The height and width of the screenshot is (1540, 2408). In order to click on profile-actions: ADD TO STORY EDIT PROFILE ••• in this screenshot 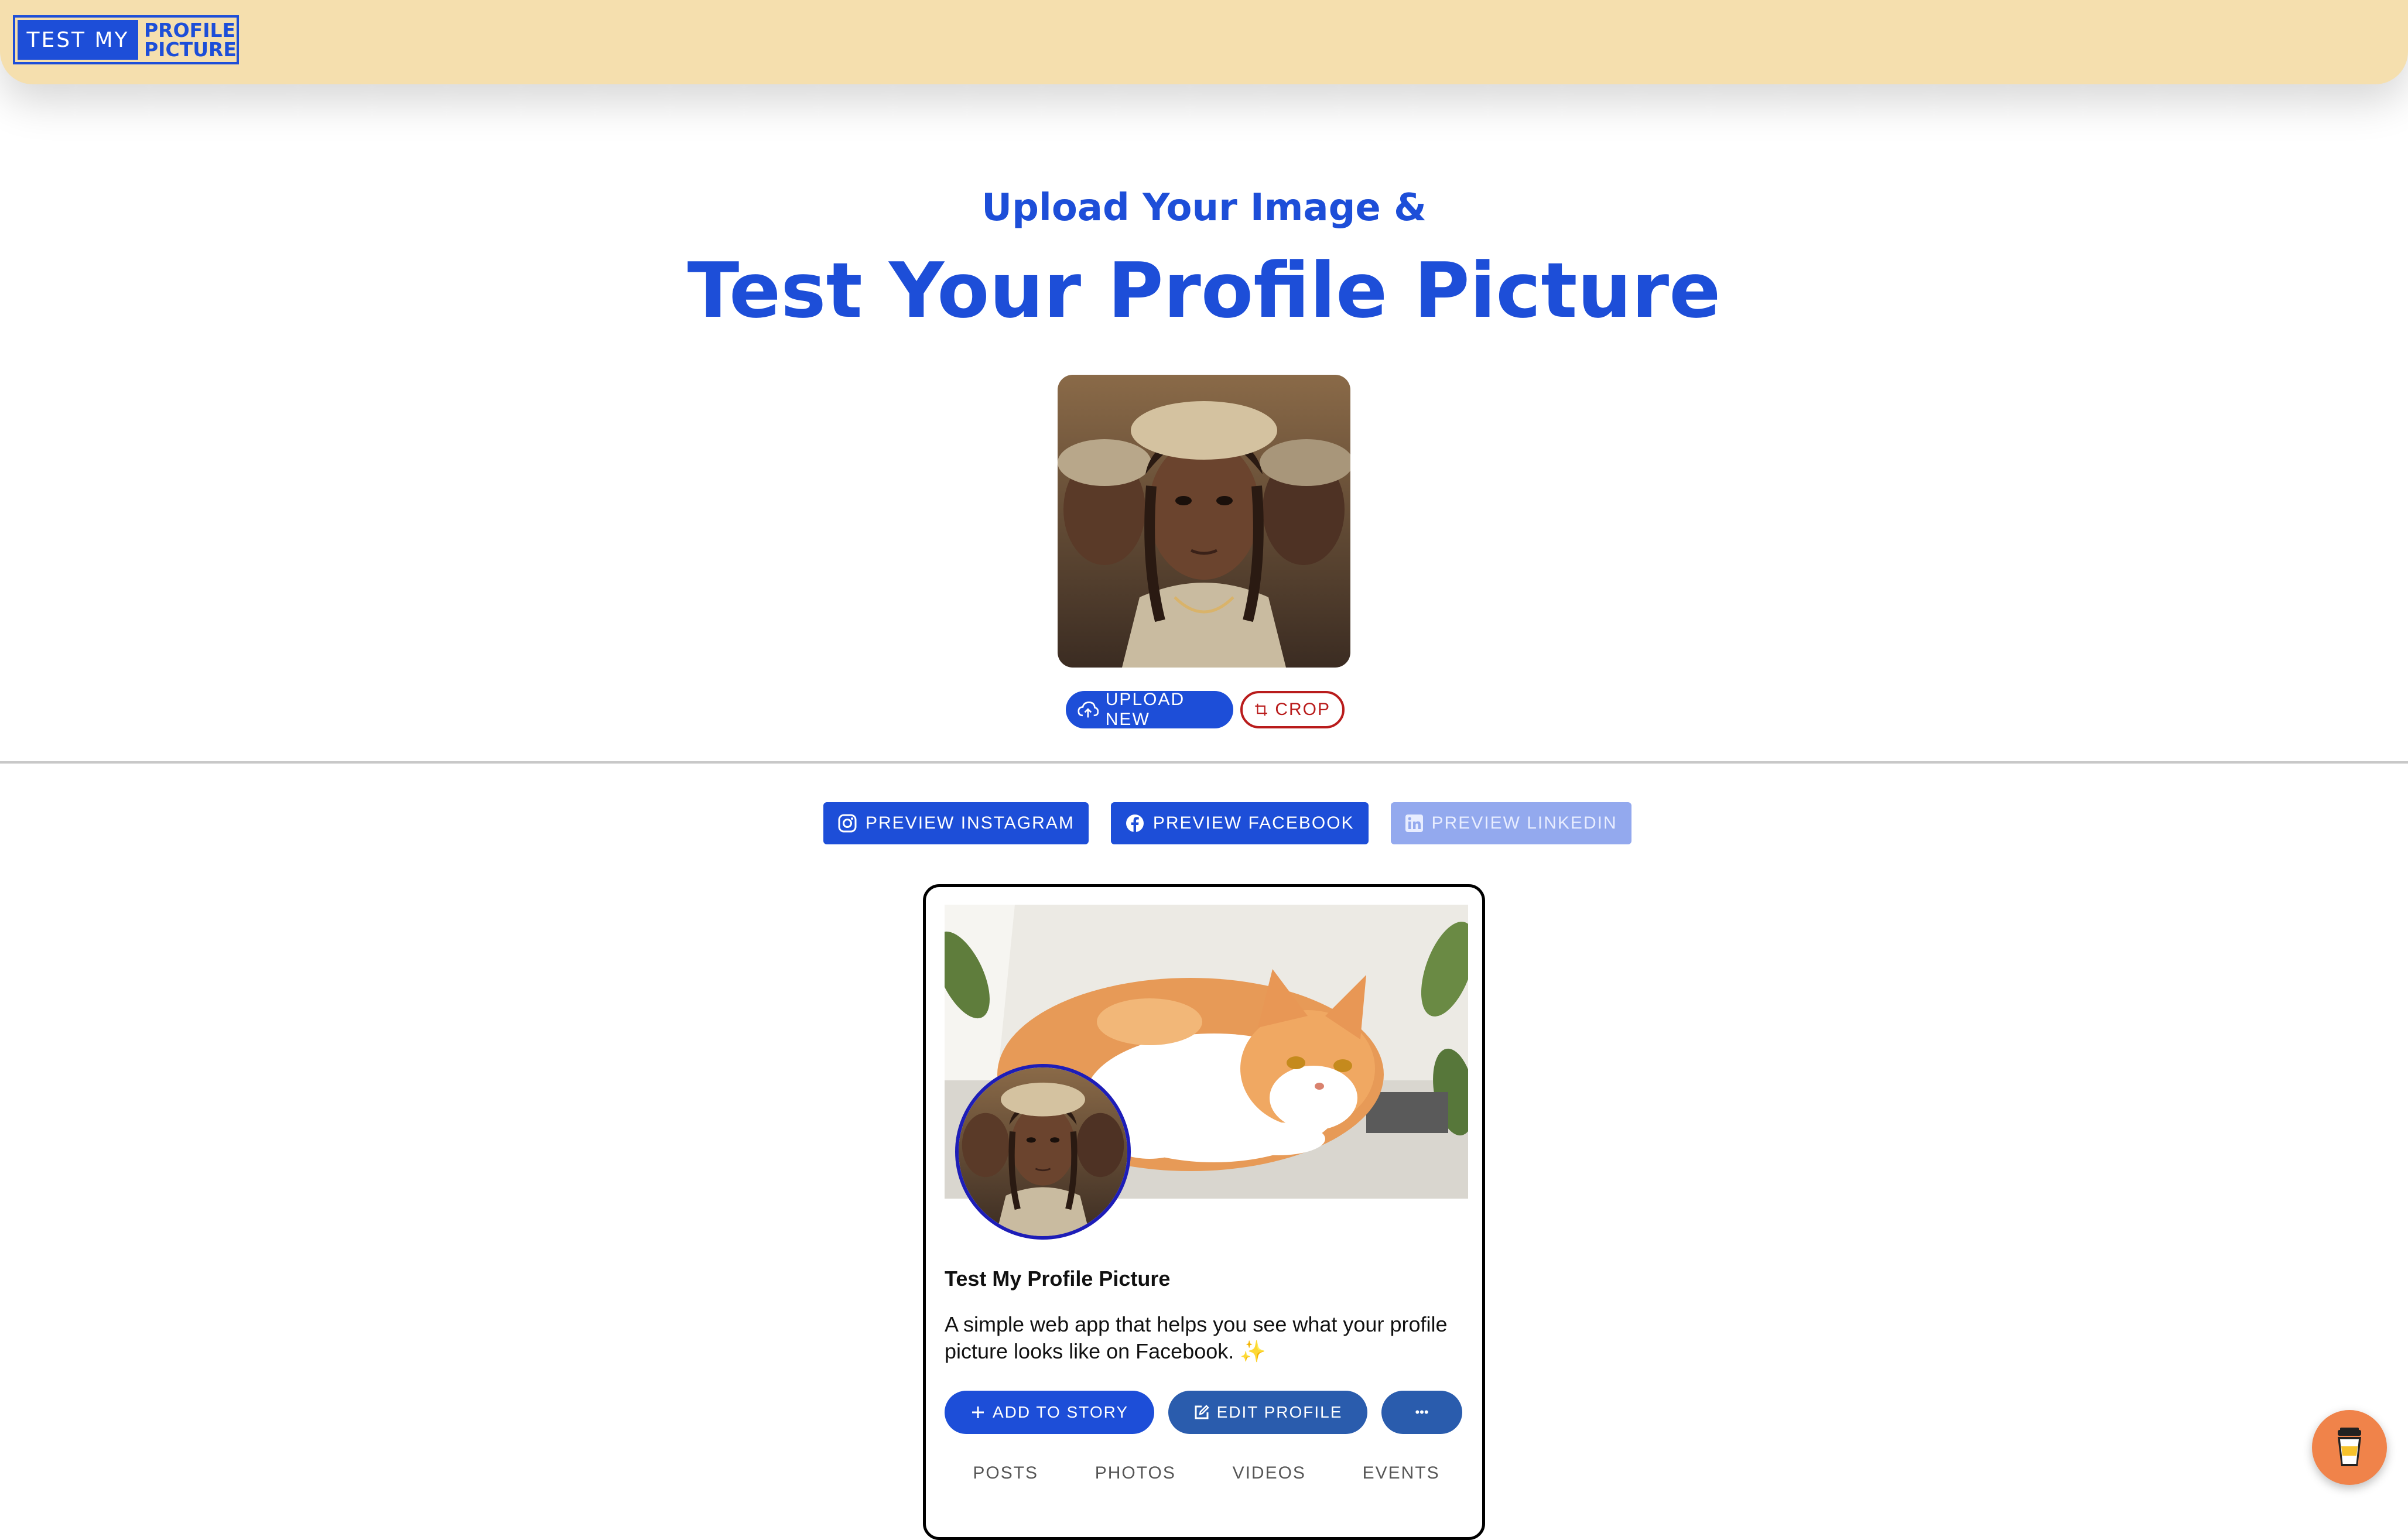, I will do `click(1203, 1413)`.